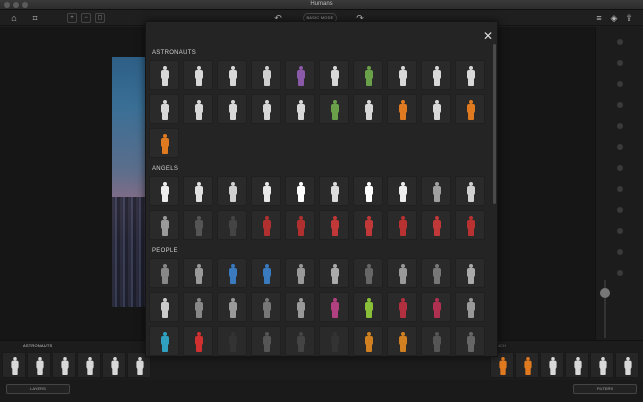 The height and width of the screenshot is (402, 643). I want to click on list-icon: ≡, so click(599, 18).